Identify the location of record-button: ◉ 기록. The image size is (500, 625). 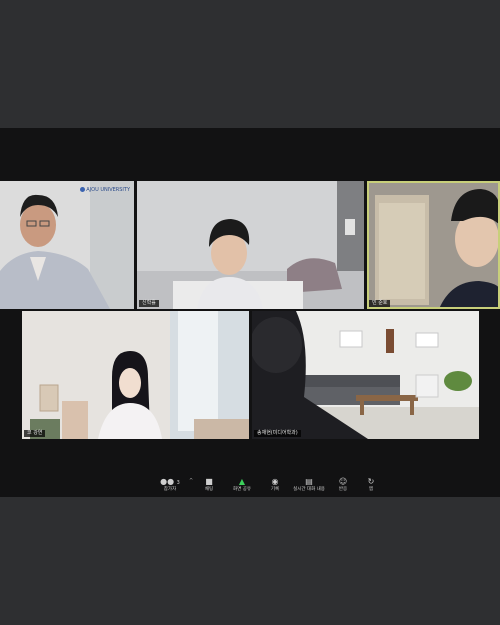
(275, 485).